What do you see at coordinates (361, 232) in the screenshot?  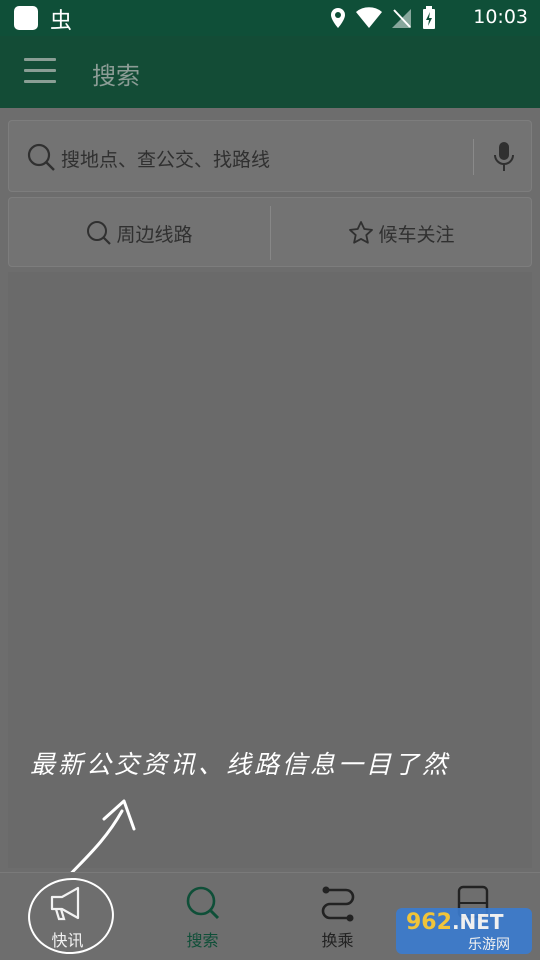 I see `star-icon` at bounding box center [361, 232].